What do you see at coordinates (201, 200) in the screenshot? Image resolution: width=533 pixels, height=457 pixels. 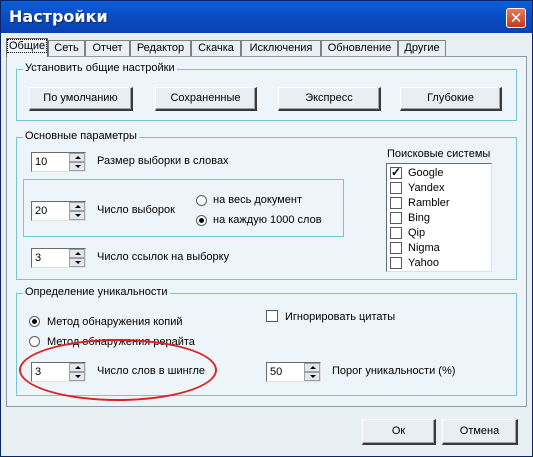 I see `scope-whole-radio` at bounding box center [201, 200].